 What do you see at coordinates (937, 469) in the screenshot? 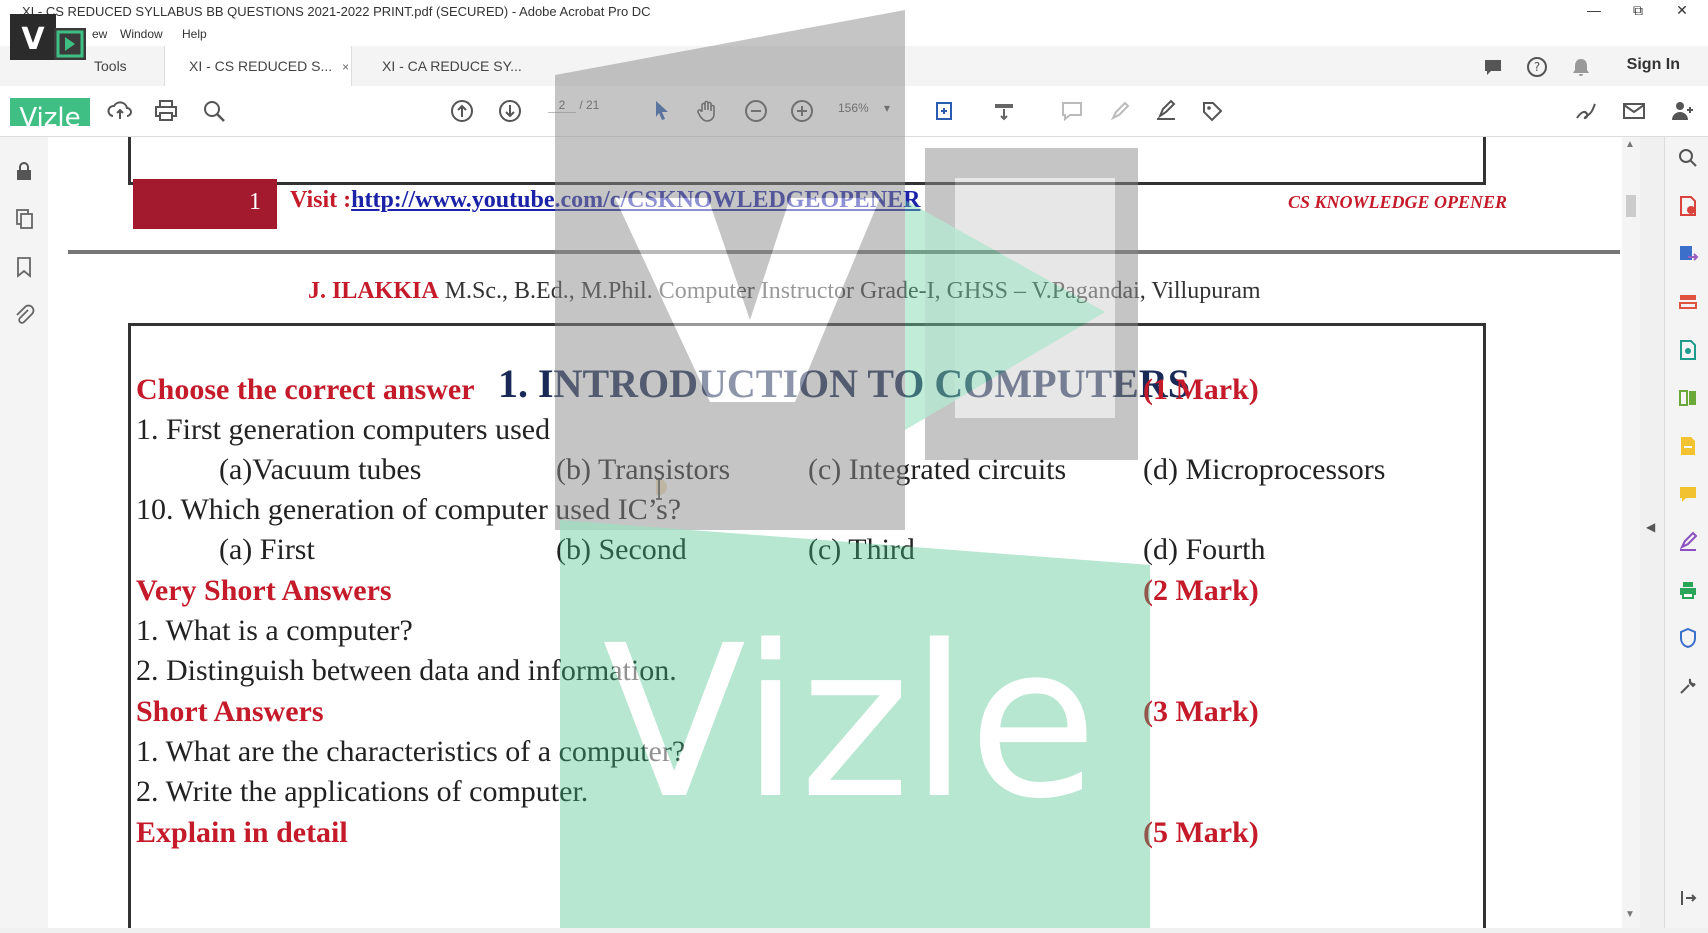
I see `mcq-1-option-c: (c) Integrated circuits` at bounding box center [937, 469].